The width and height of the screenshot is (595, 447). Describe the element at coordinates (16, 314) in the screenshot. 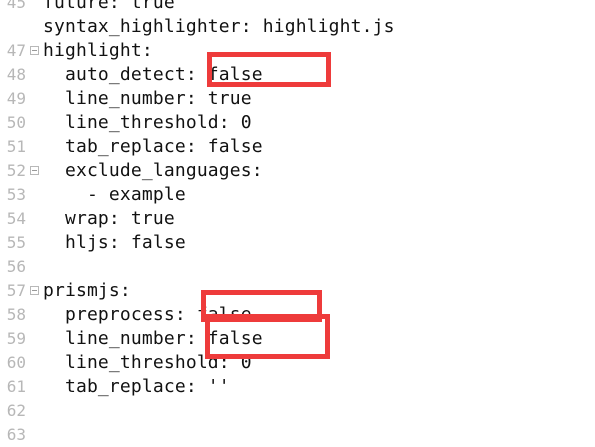

I see `line-number: 58` at that location.